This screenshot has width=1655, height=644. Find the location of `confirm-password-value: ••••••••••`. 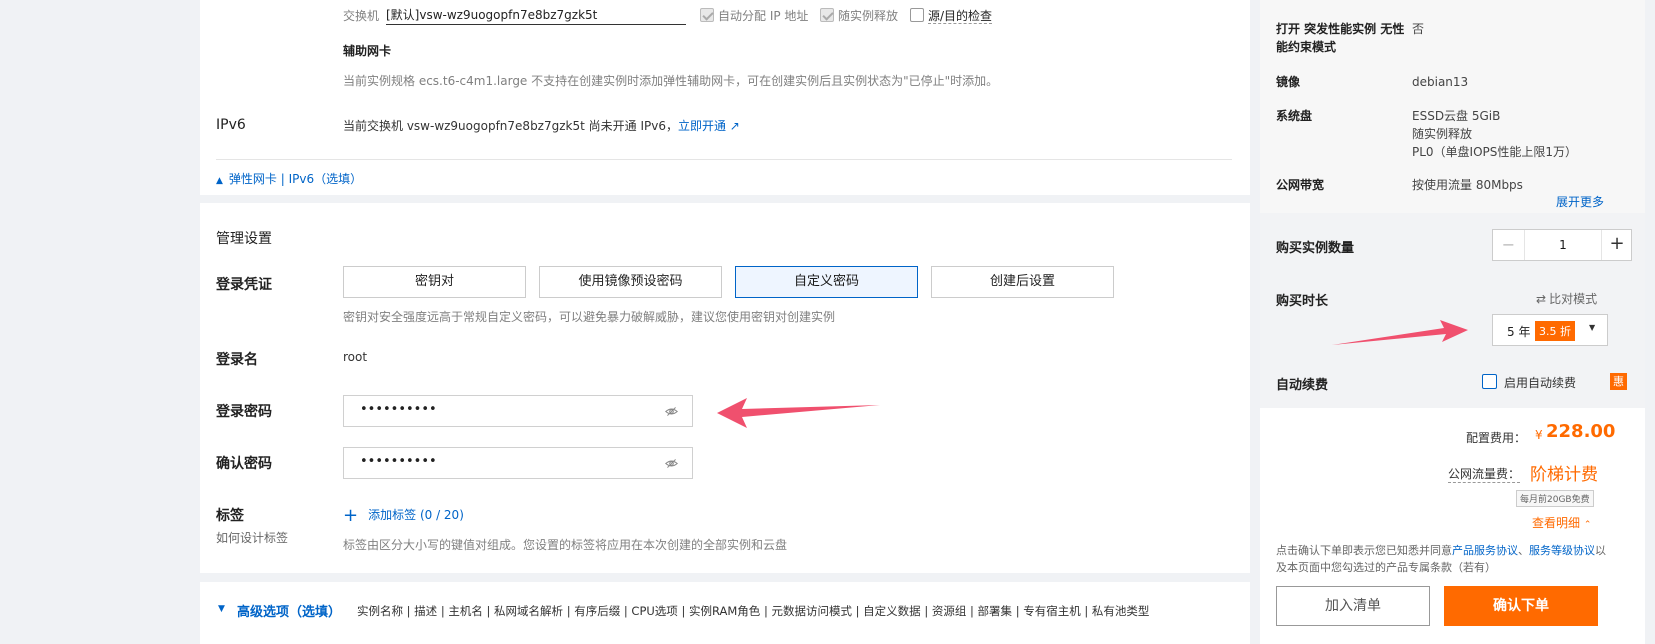

confirm-password-value: •••••••••• is located at coordinates (398, 461).